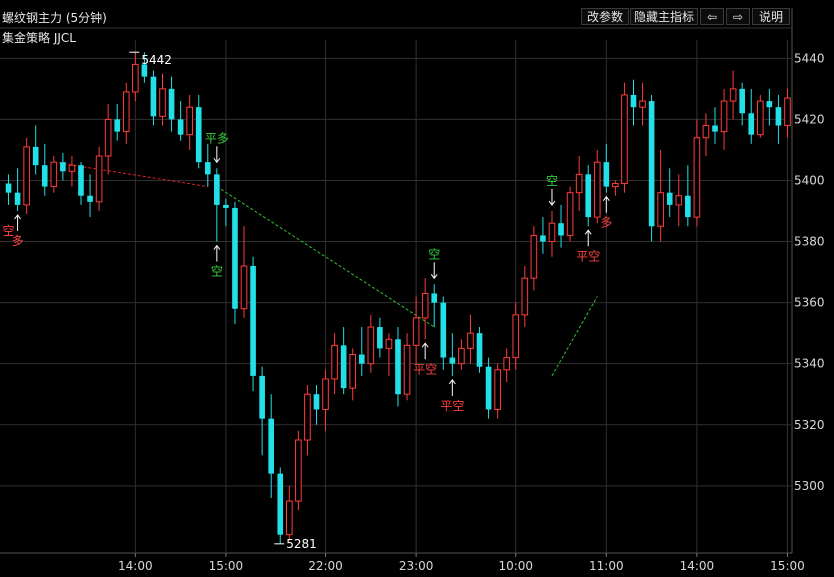 The image size is (834, 577). I want to click on x-axis: 14:00 15:00 22:00 23:00 10:00 11:00 14:00 15:00, so click(461, 563).